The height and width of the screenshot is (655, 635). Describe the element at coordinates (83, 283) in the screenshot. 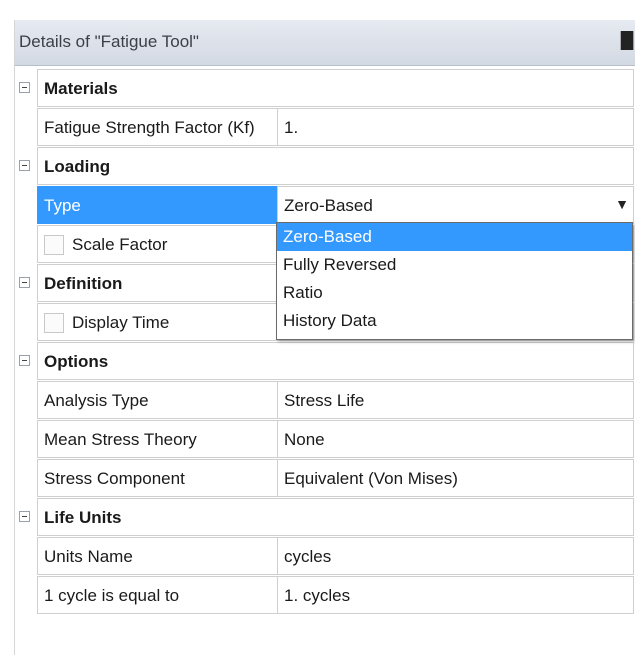

I see `category-label: Definition` at that location.